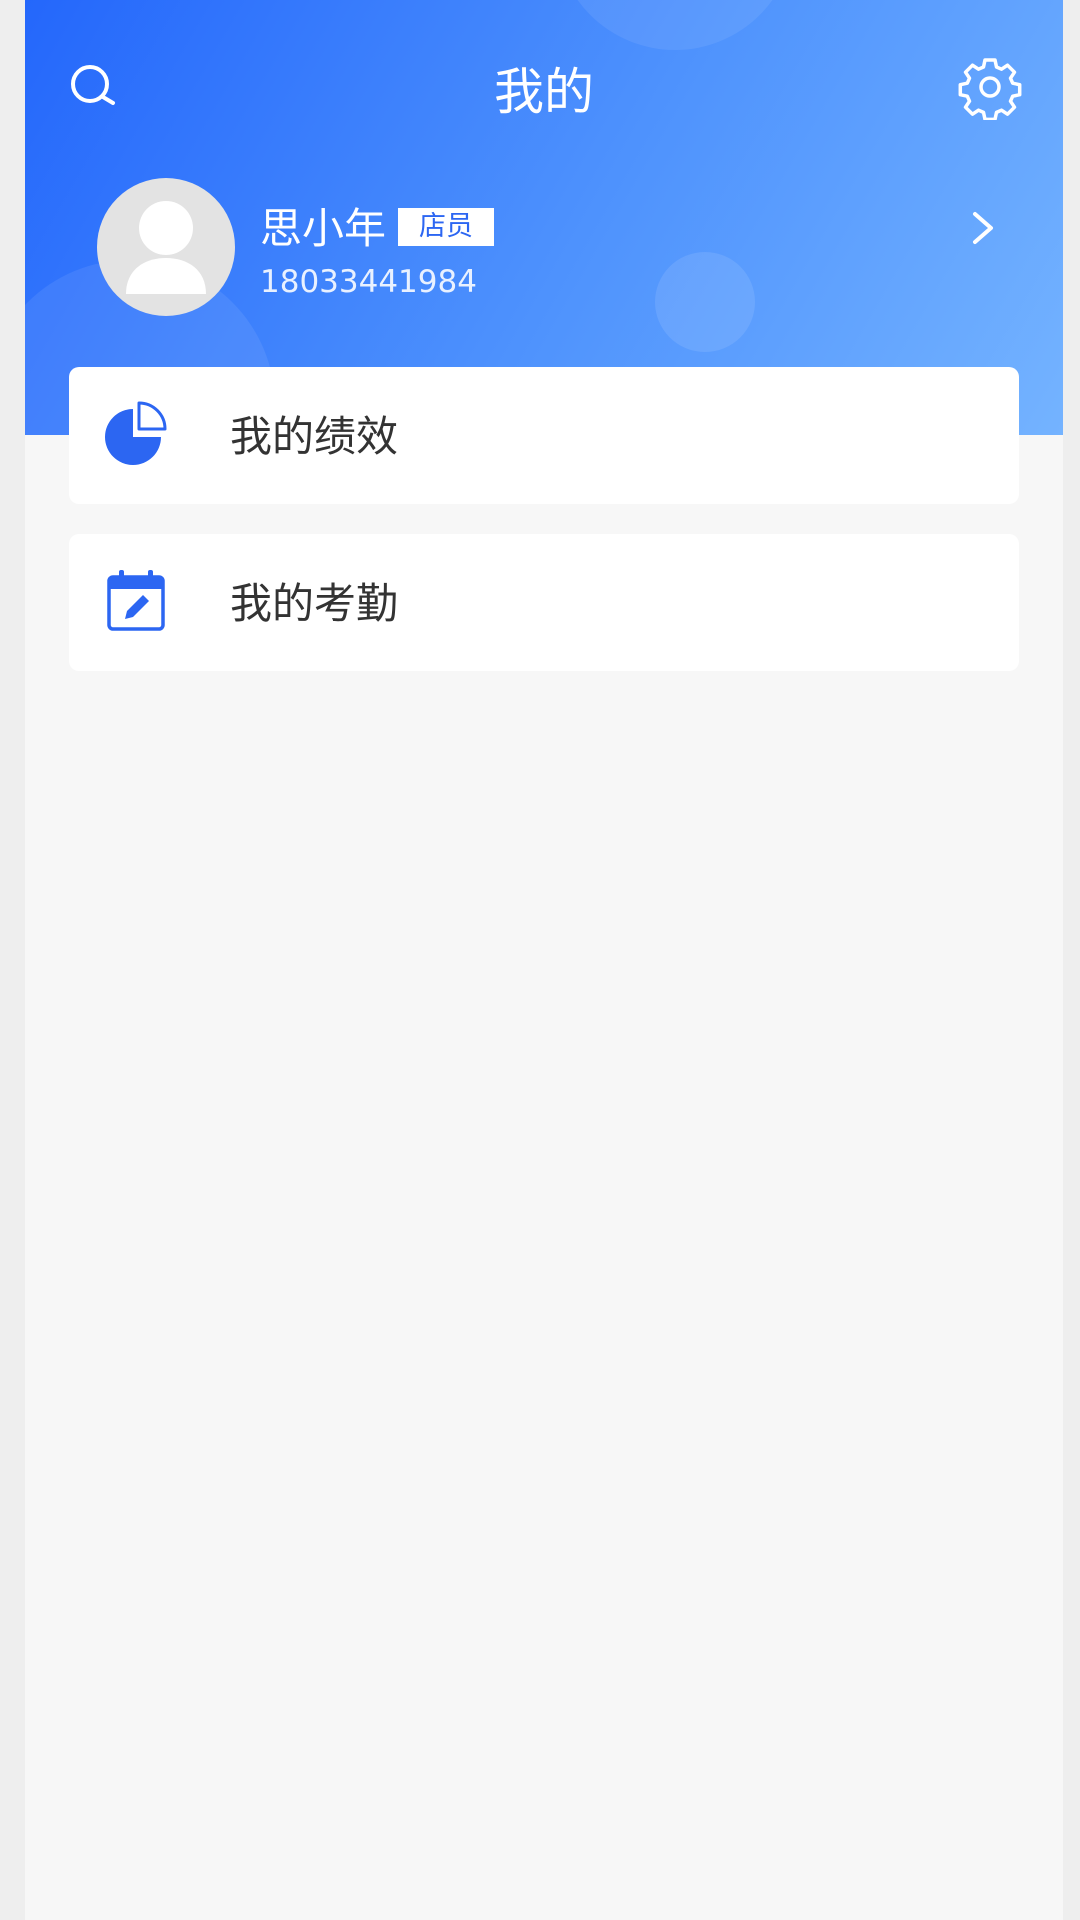  I want to click on settings-button, so click(990, 88).